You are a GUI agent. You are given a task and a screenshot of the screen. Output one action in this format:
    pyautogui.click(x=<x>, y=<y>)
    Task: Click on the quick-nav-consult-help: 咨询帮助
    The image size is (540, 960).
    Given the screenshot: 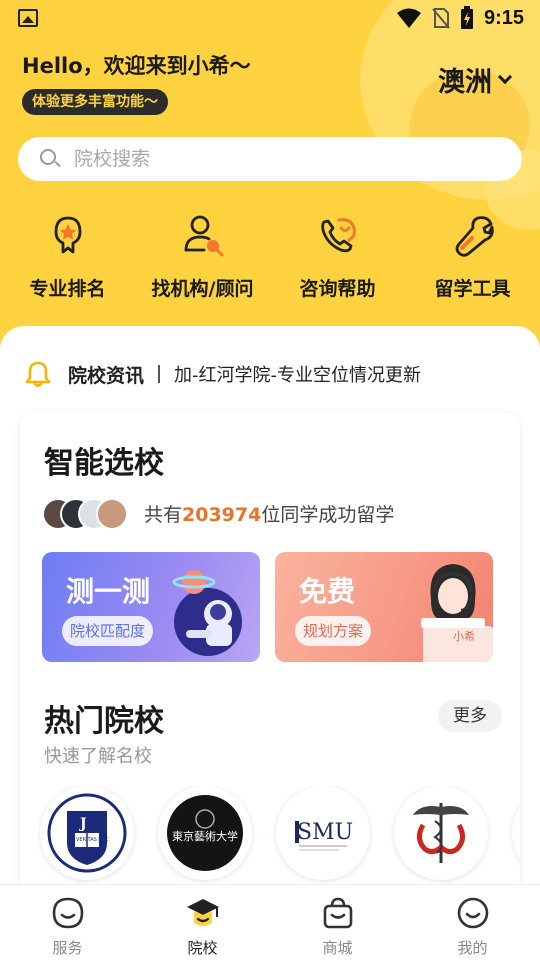 What is the action you would take?
    pyautogui.click(x=337, y=260)
    